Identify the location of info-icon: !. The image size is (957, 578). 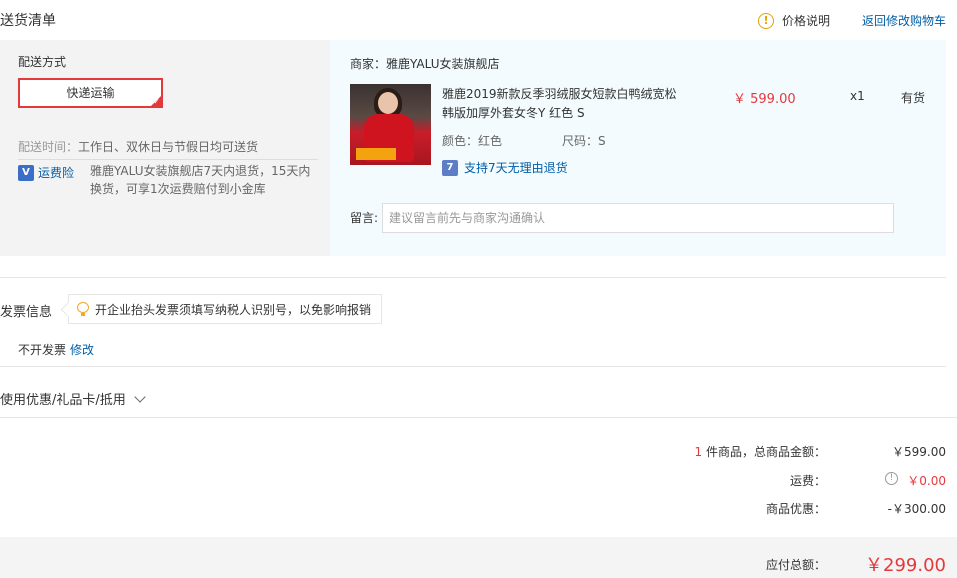
(891, 478).